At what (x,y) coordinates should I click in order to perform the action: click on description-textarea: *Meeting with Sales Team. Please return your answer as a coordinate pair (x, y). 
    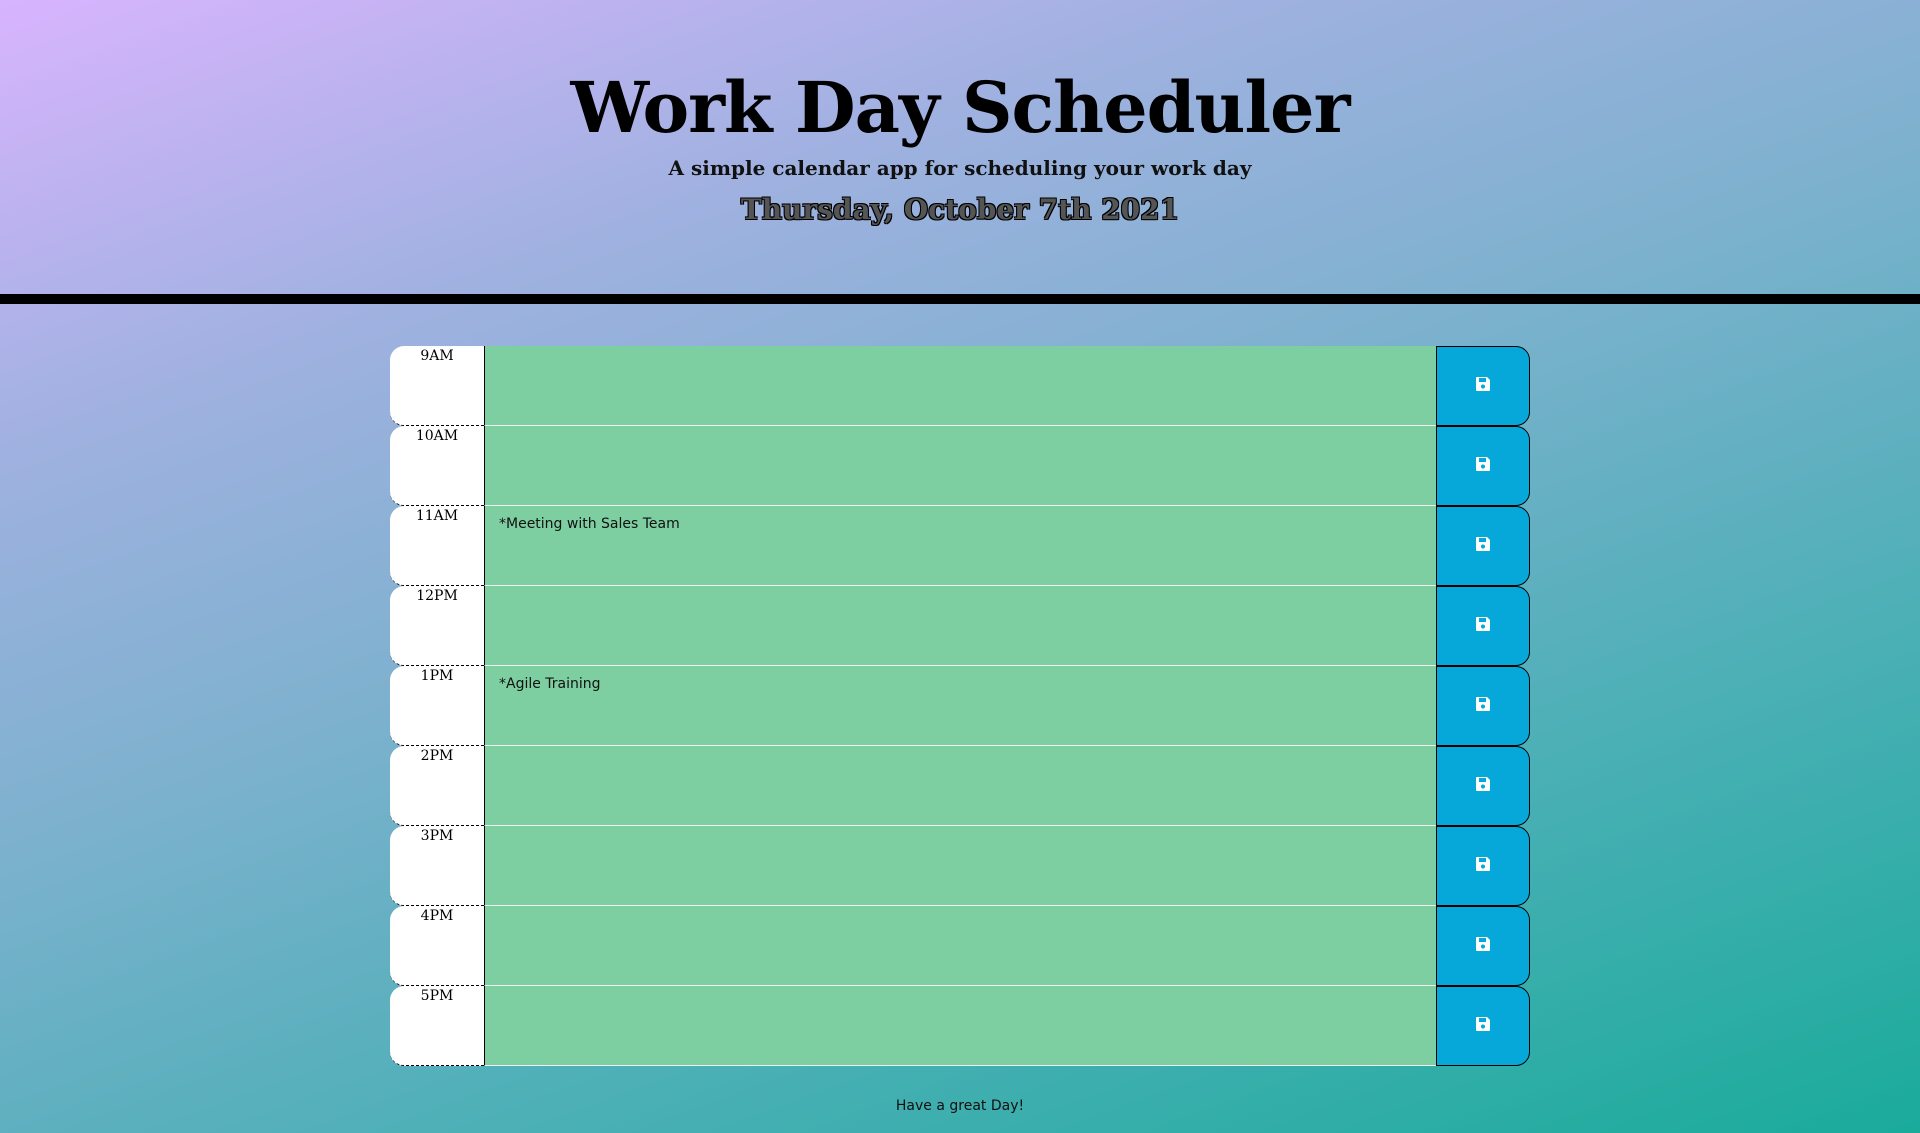
    Looking at the image, I should click on (960, 546).